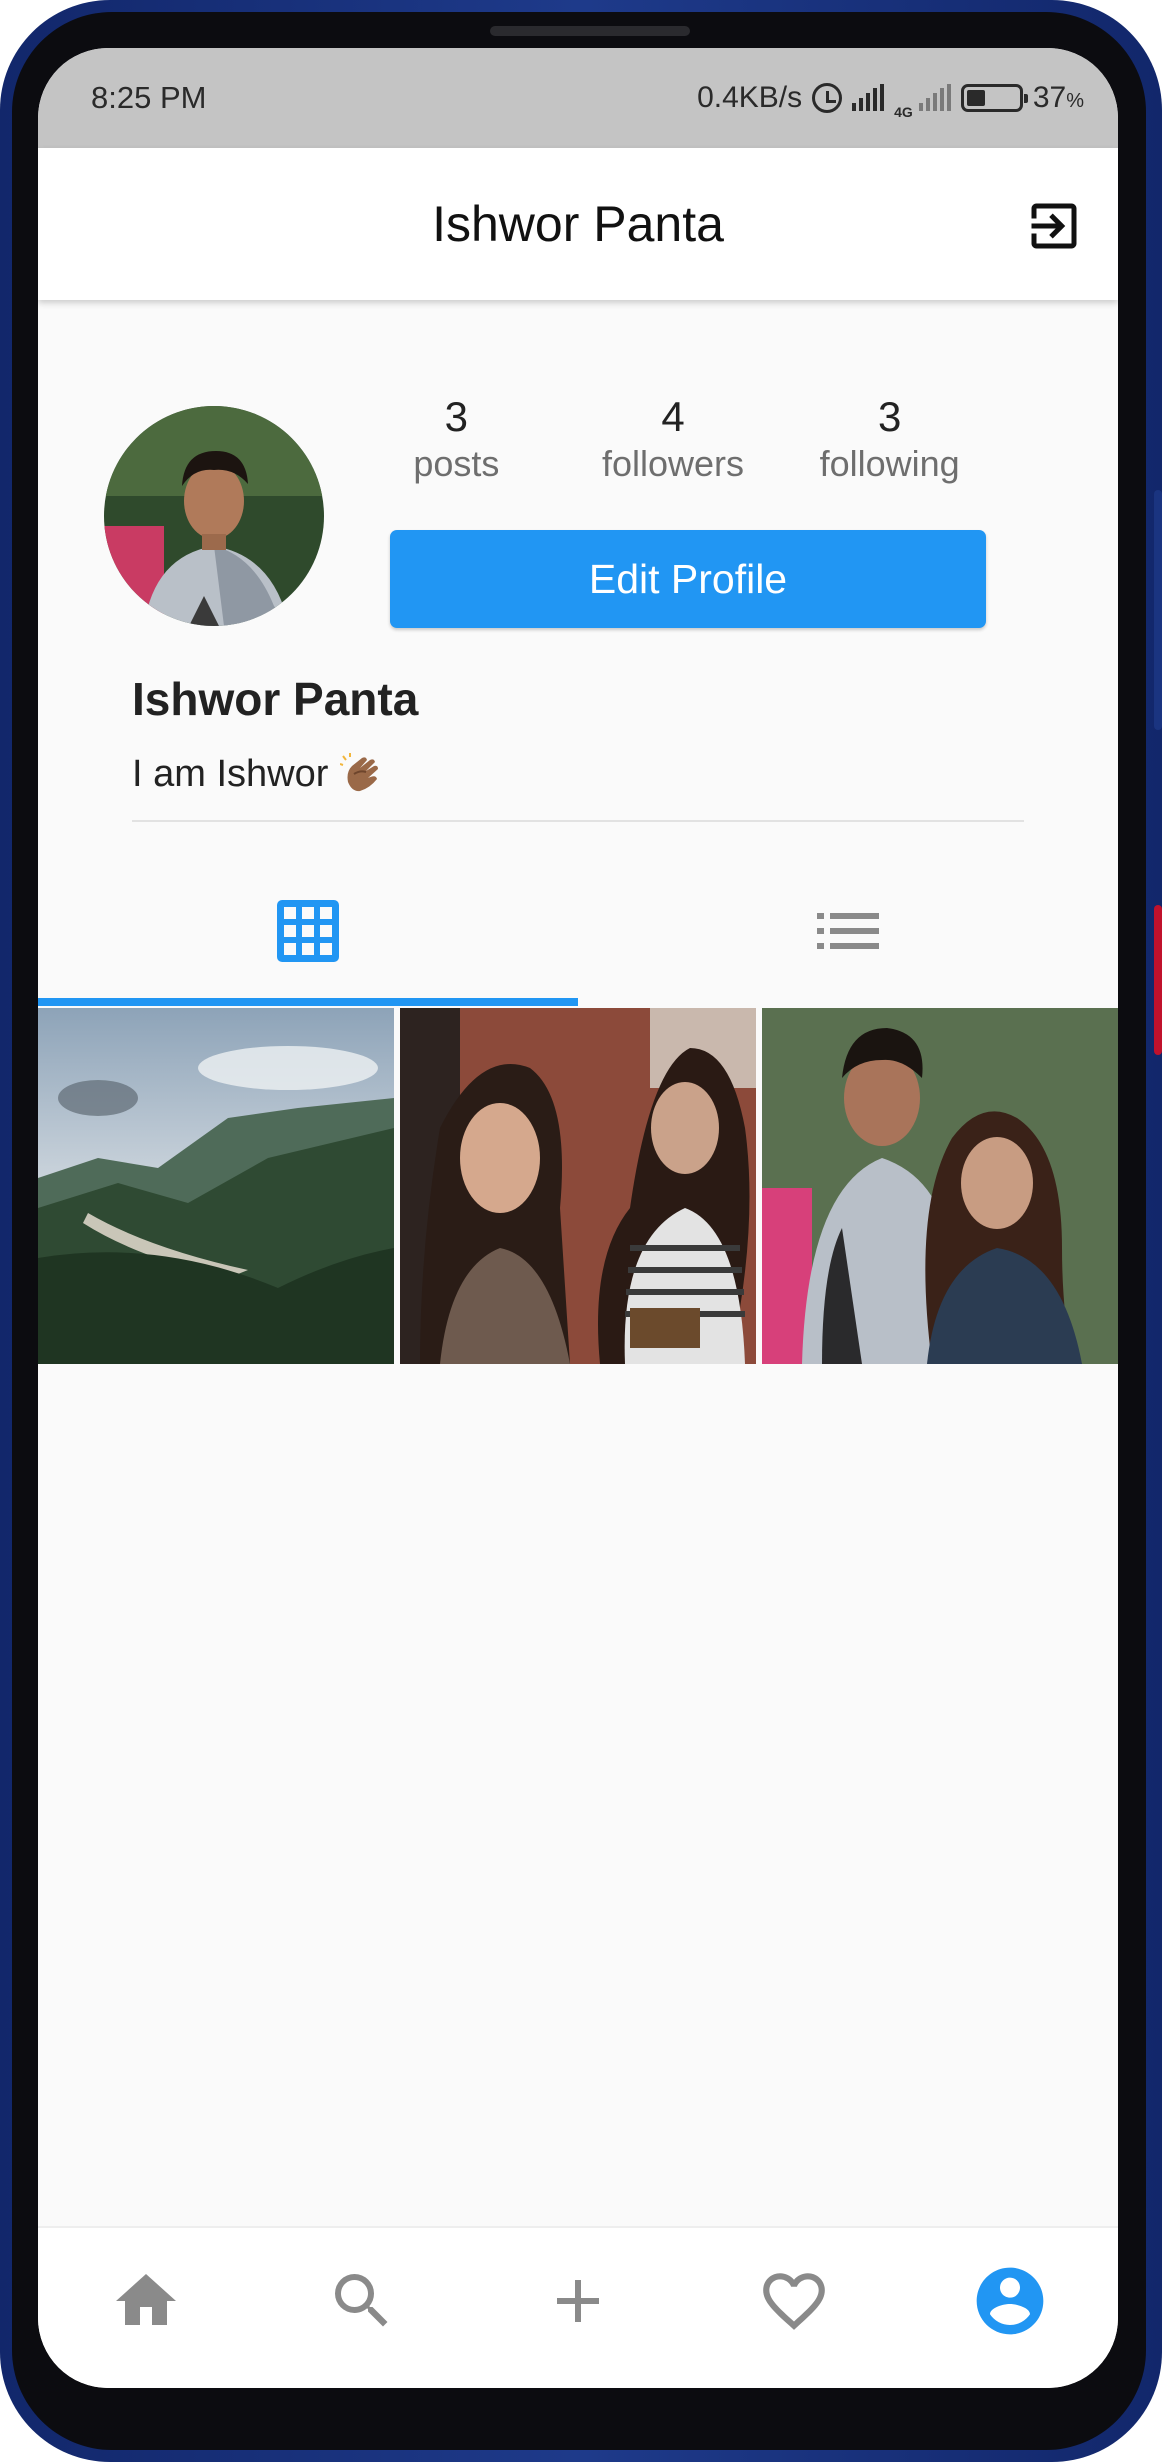 The width and height of the screenshot is (1162, 2462). I want to click on profile-stats: 3 posts 4 followers 3 following, so click(673, 439).